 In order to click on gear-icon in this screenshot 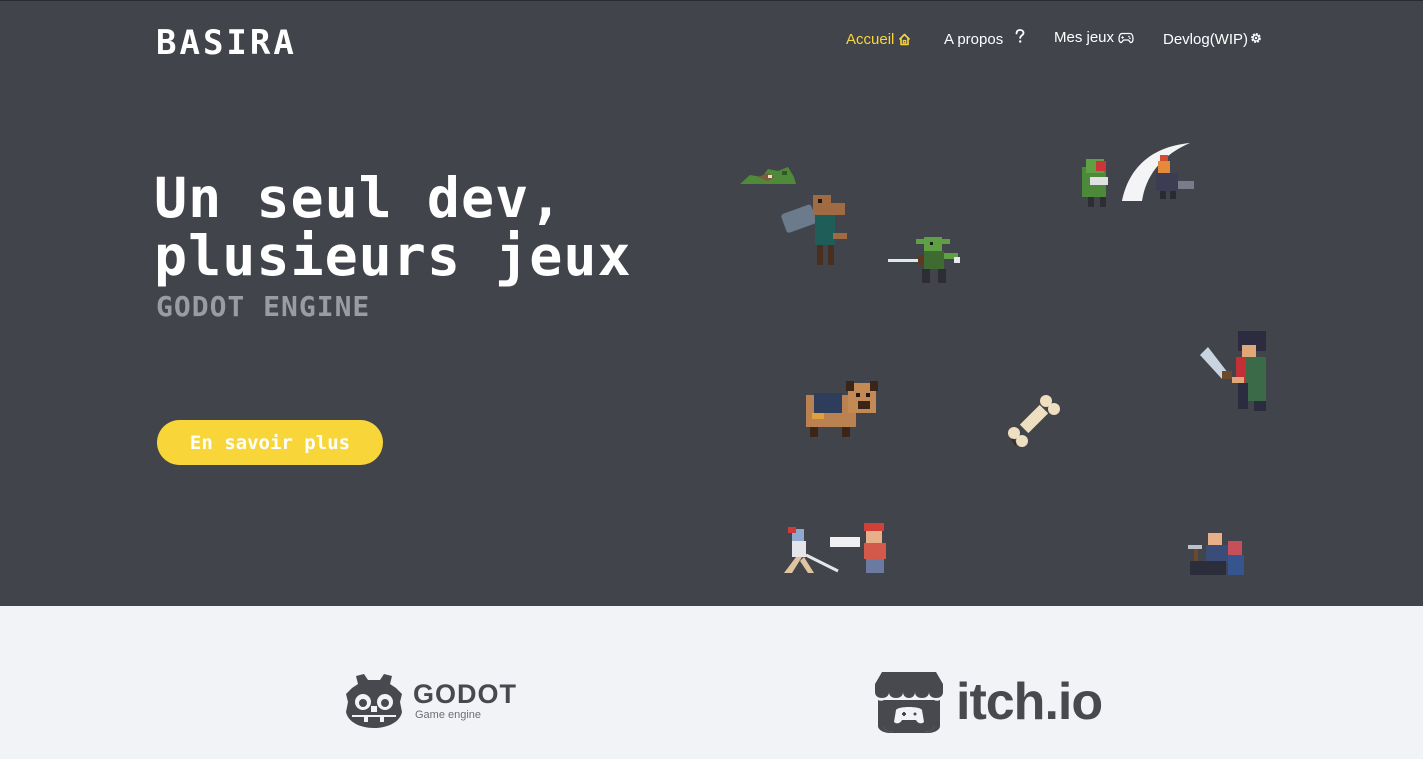, I will do `click(1256, 37)`.